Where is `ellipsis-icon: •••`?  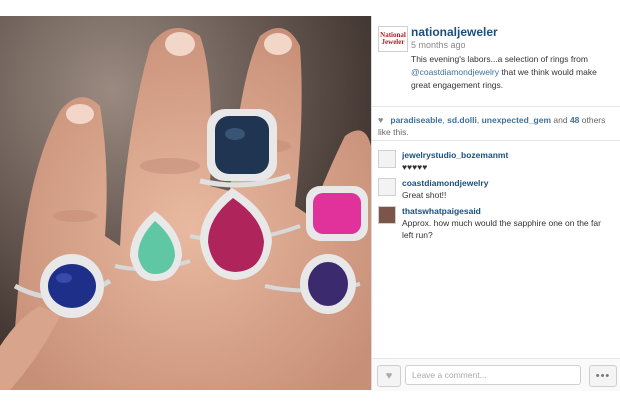
ellipsis-icon: ••• is located at coordinates (603, 376).